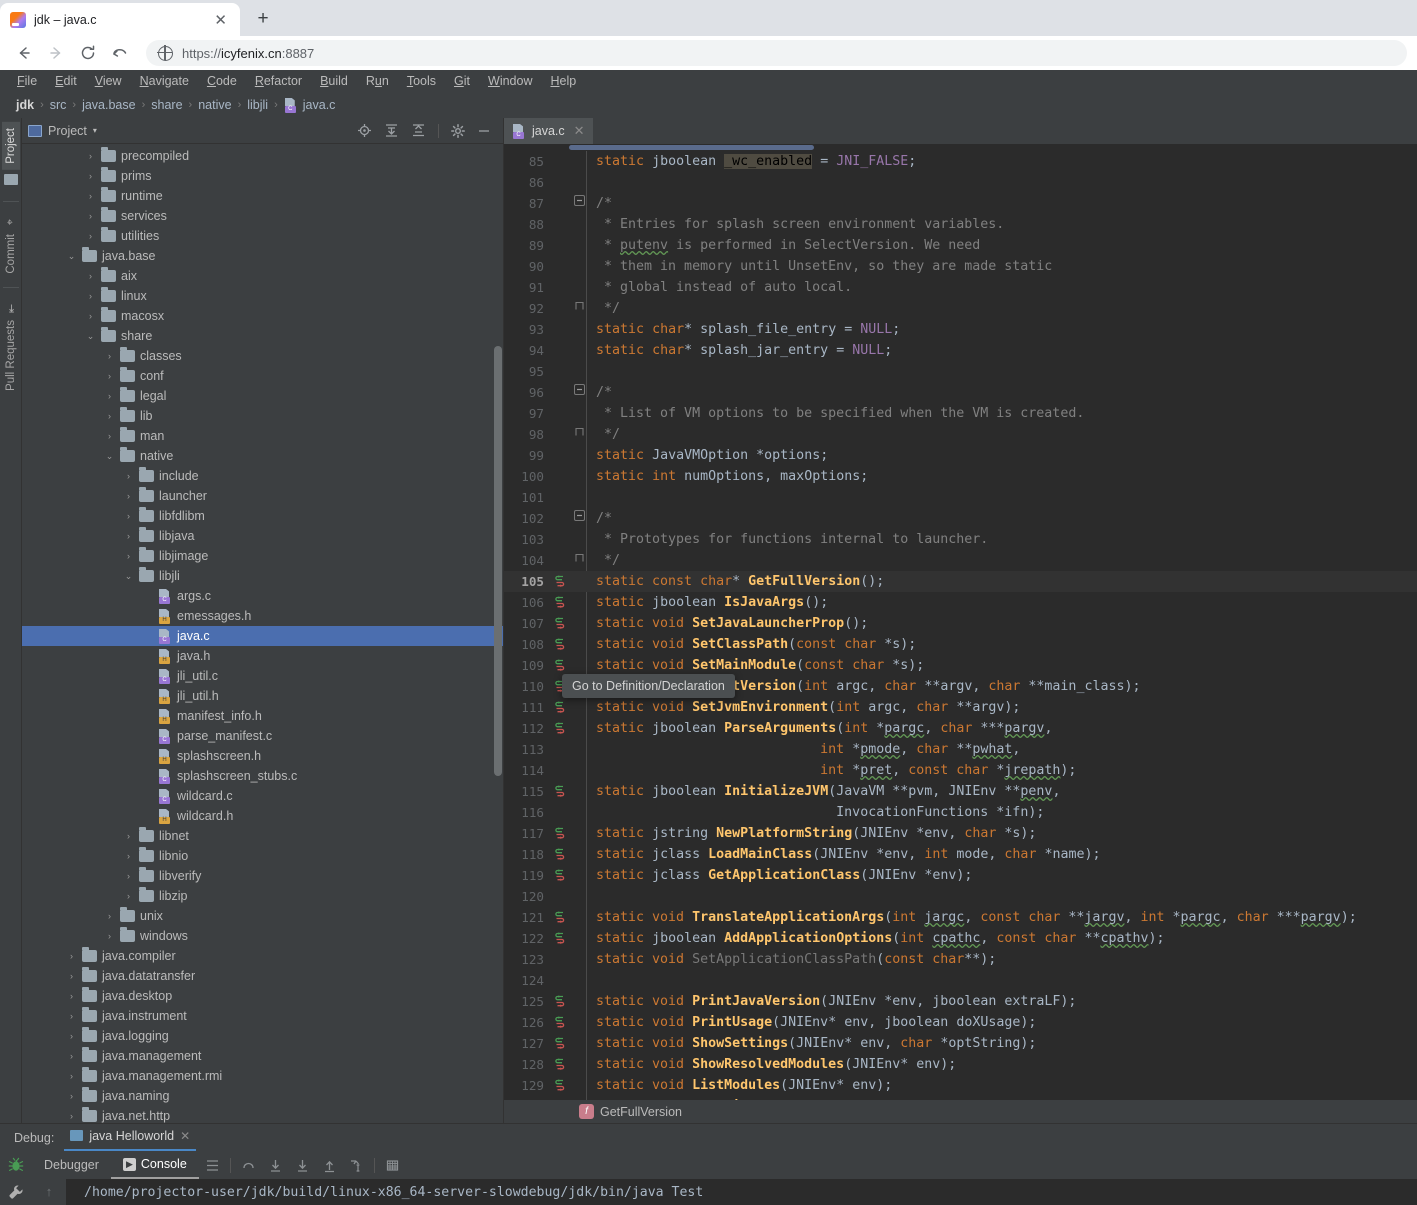 This screenshot has height=1205, width=1417. Describe the element at coordinates (222, 81) in the screenshot. I see `menu-code: Code` at that location.